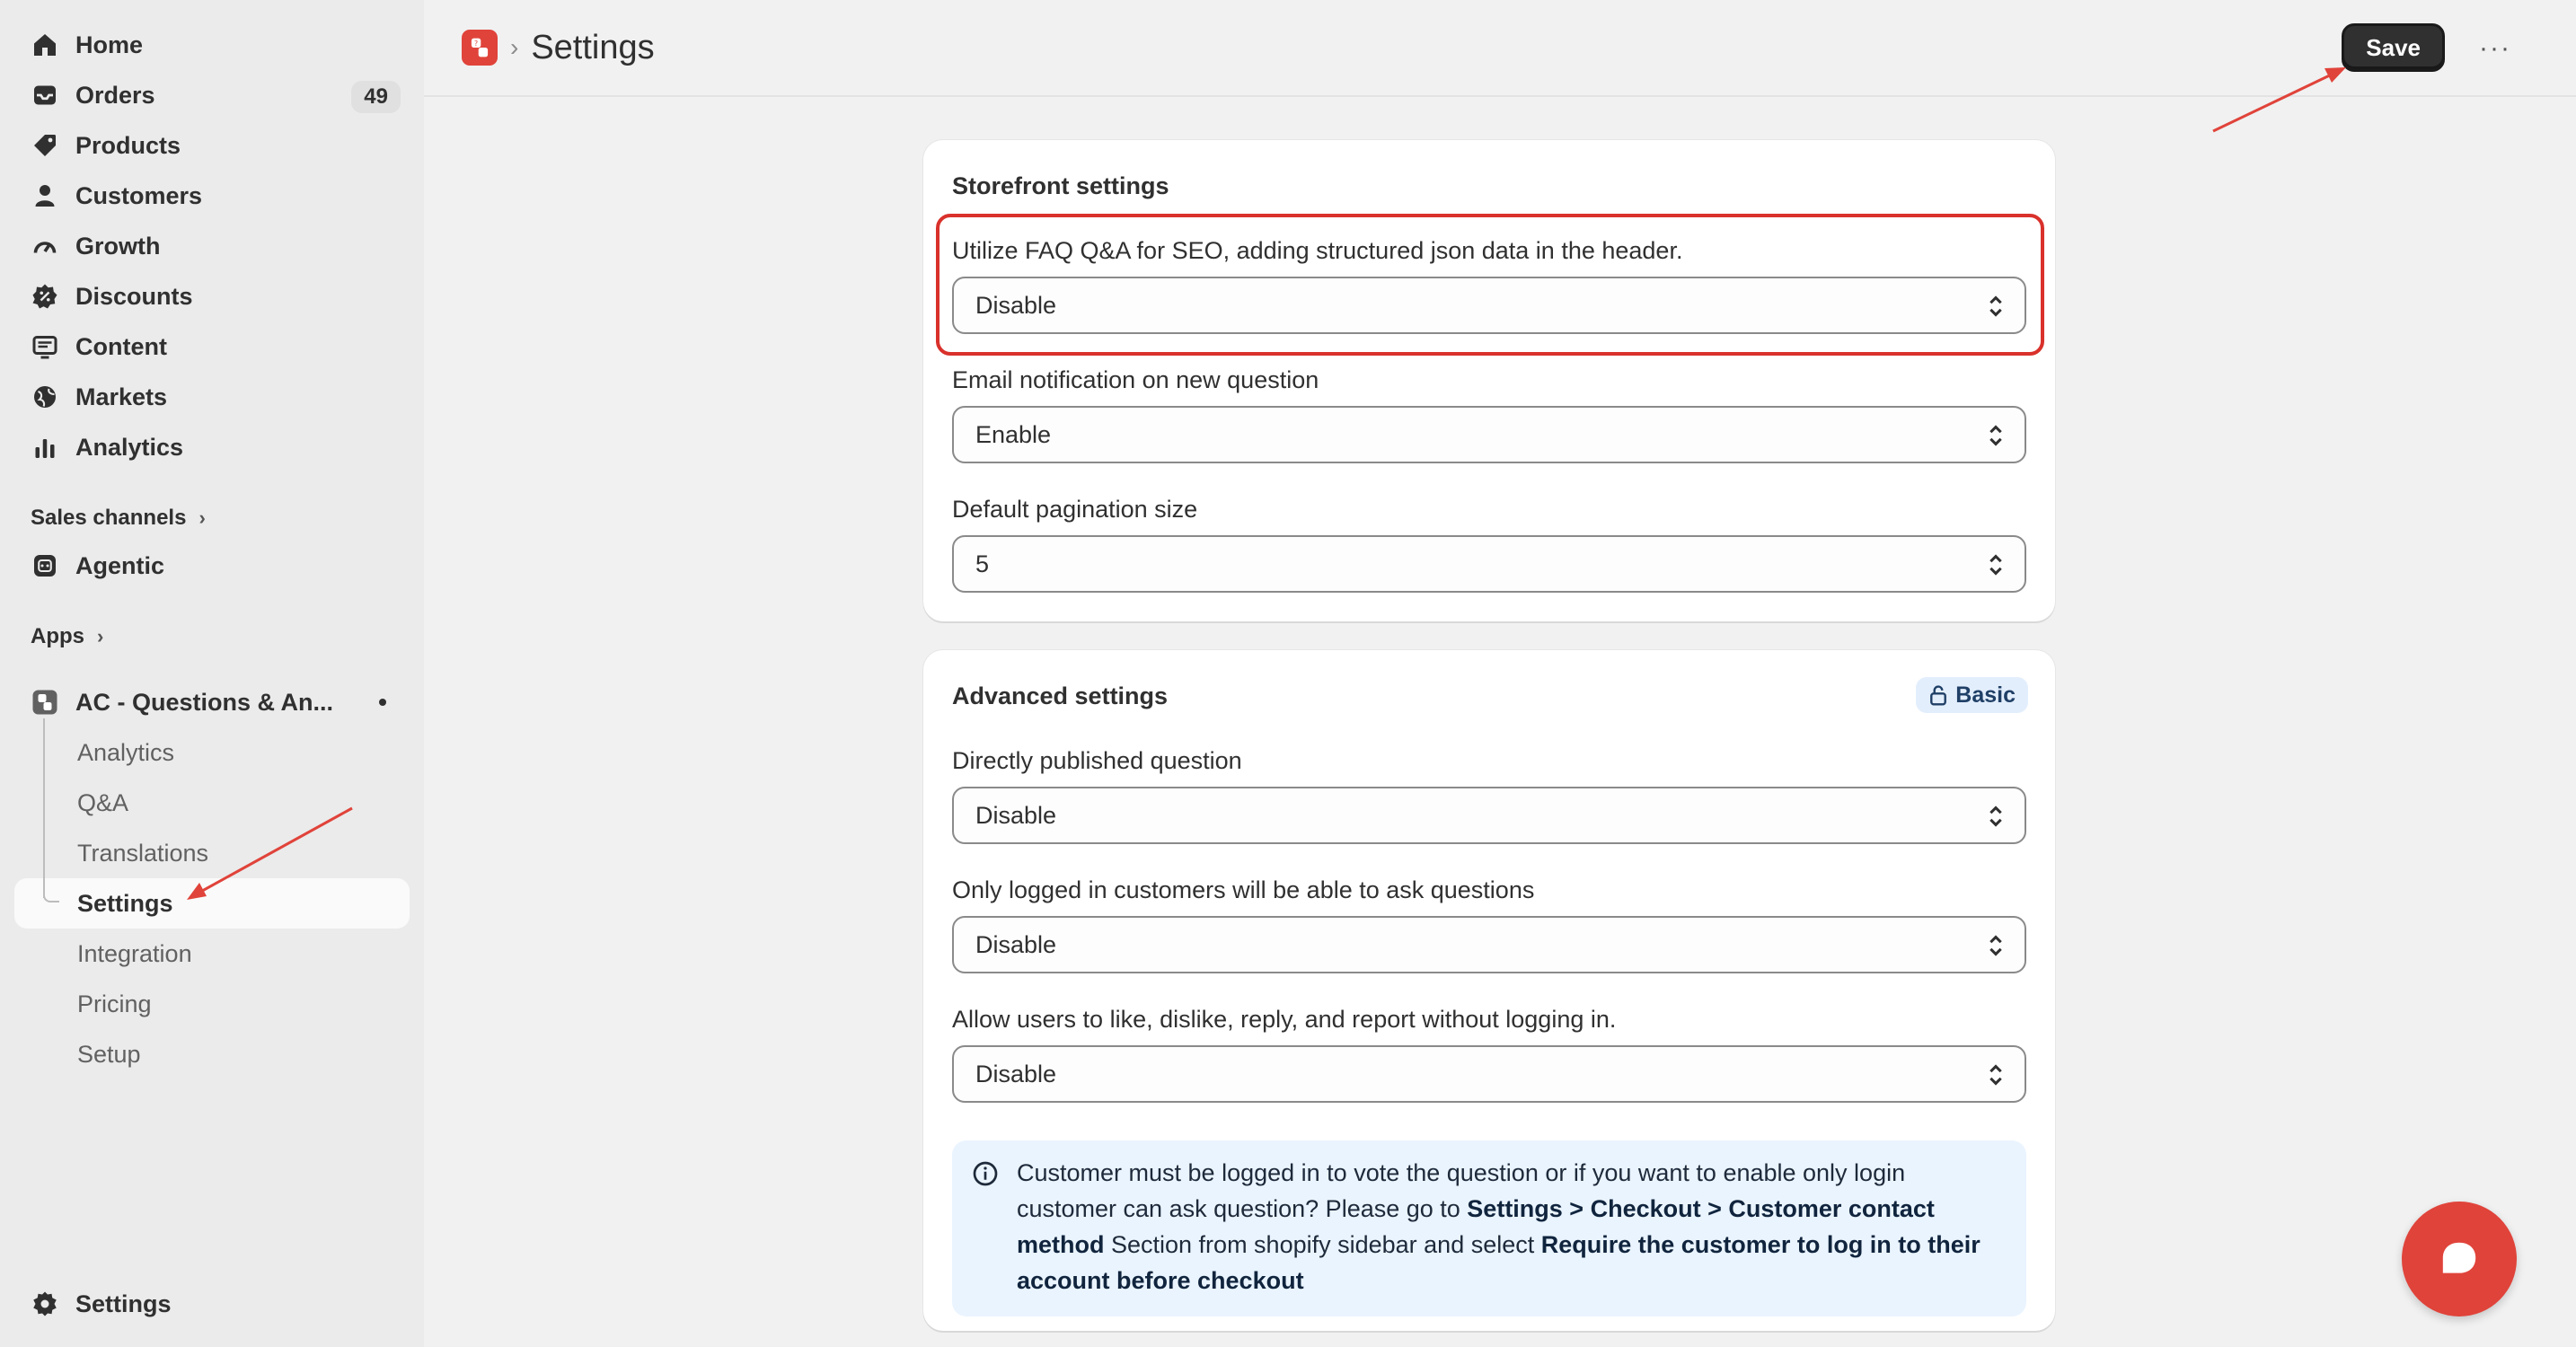 The height and width of the screenshot is (1347, 2576). Describe the element at coordinates (45, 702) in the screenshot. I see `app-logo-icon` at that location.